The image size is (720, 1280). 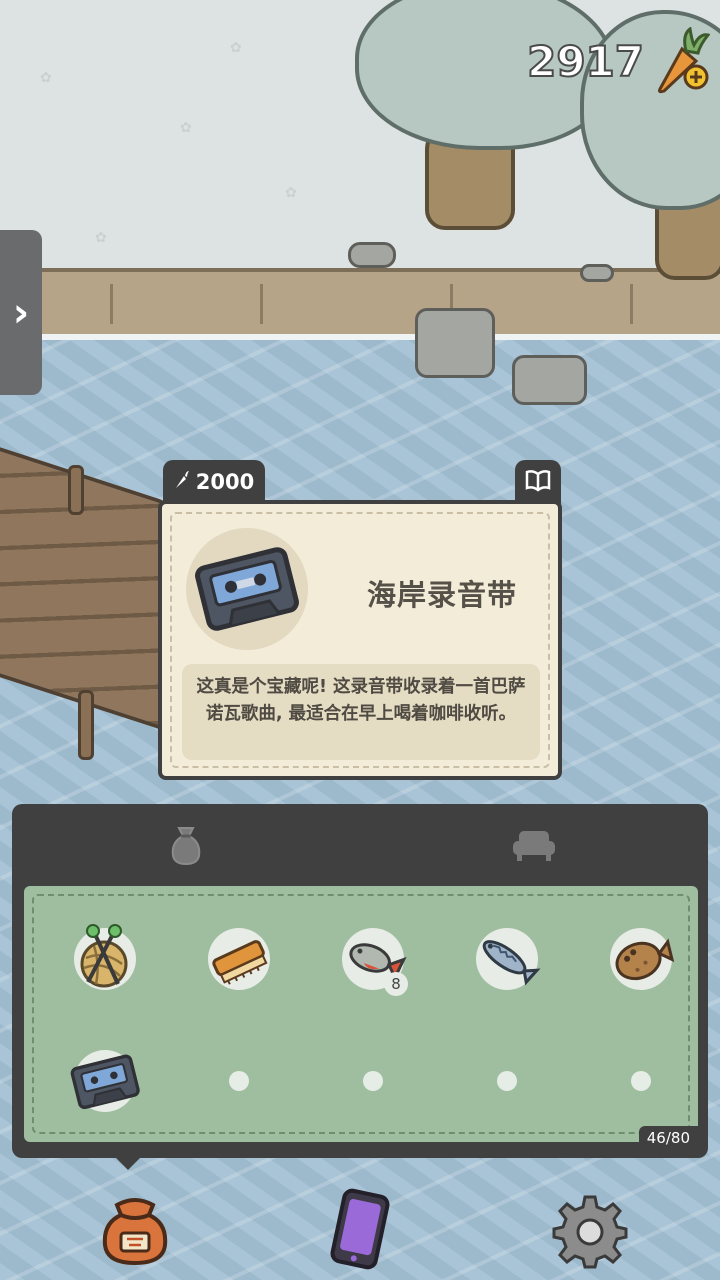 What do you see at coordinates (396, 984) in the screenshot?
I see `item-stack-count: 8` at bounding box center [396, 984].